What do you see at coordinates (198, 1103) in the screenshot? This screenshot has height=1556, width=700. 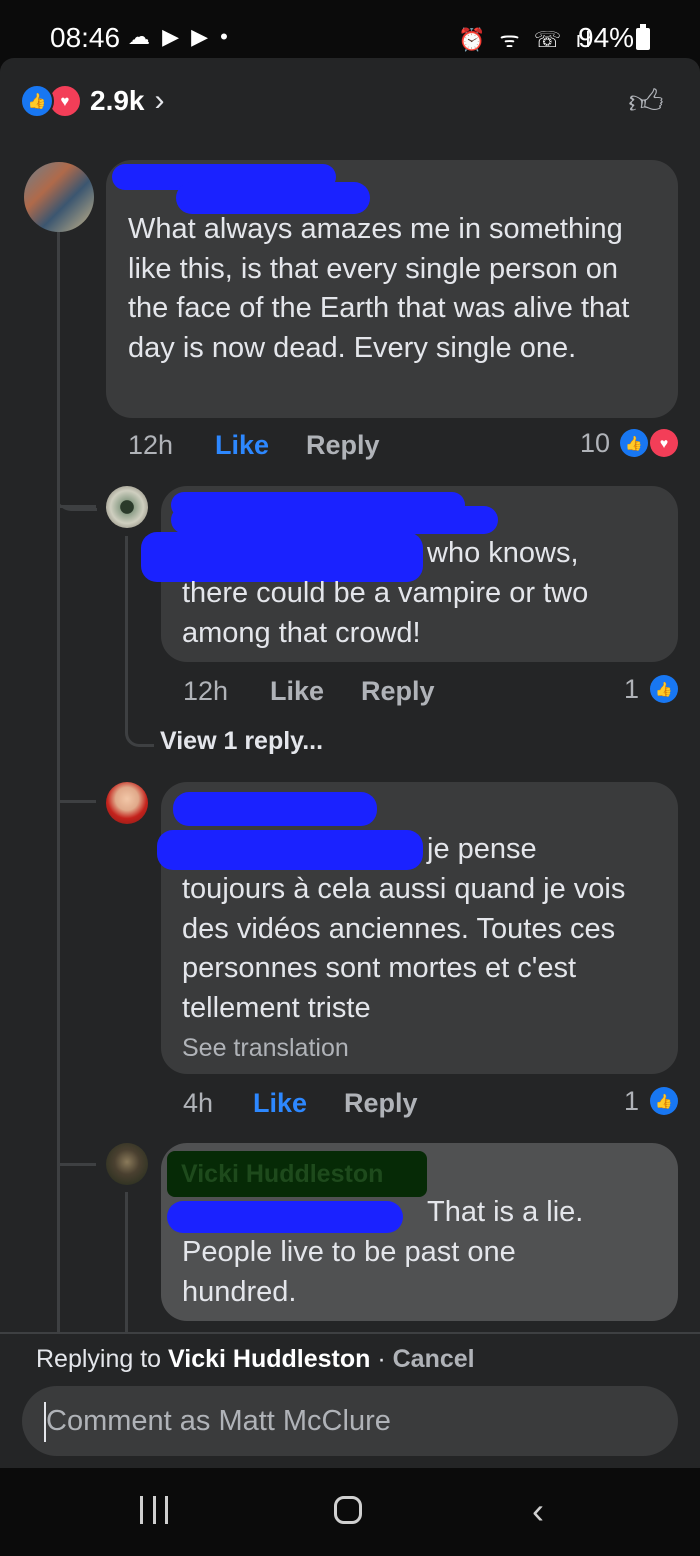 I see `comment-time: 4h` at bounding box center [198, 1103].